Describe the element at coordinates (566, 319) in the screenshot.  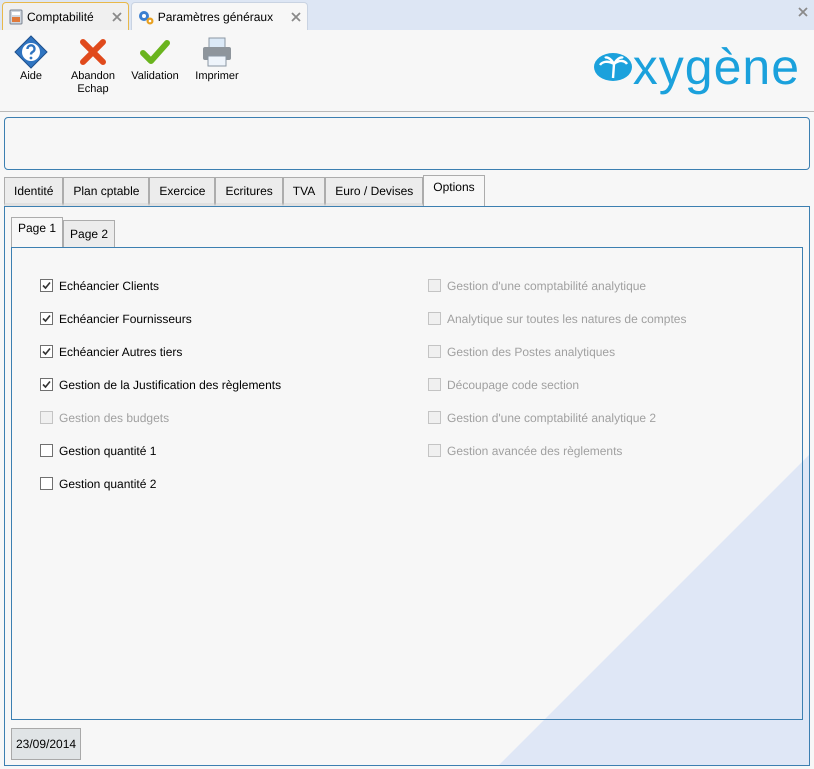
I see `option-label: Analytique sur toutes les natures de comptes` at that location.